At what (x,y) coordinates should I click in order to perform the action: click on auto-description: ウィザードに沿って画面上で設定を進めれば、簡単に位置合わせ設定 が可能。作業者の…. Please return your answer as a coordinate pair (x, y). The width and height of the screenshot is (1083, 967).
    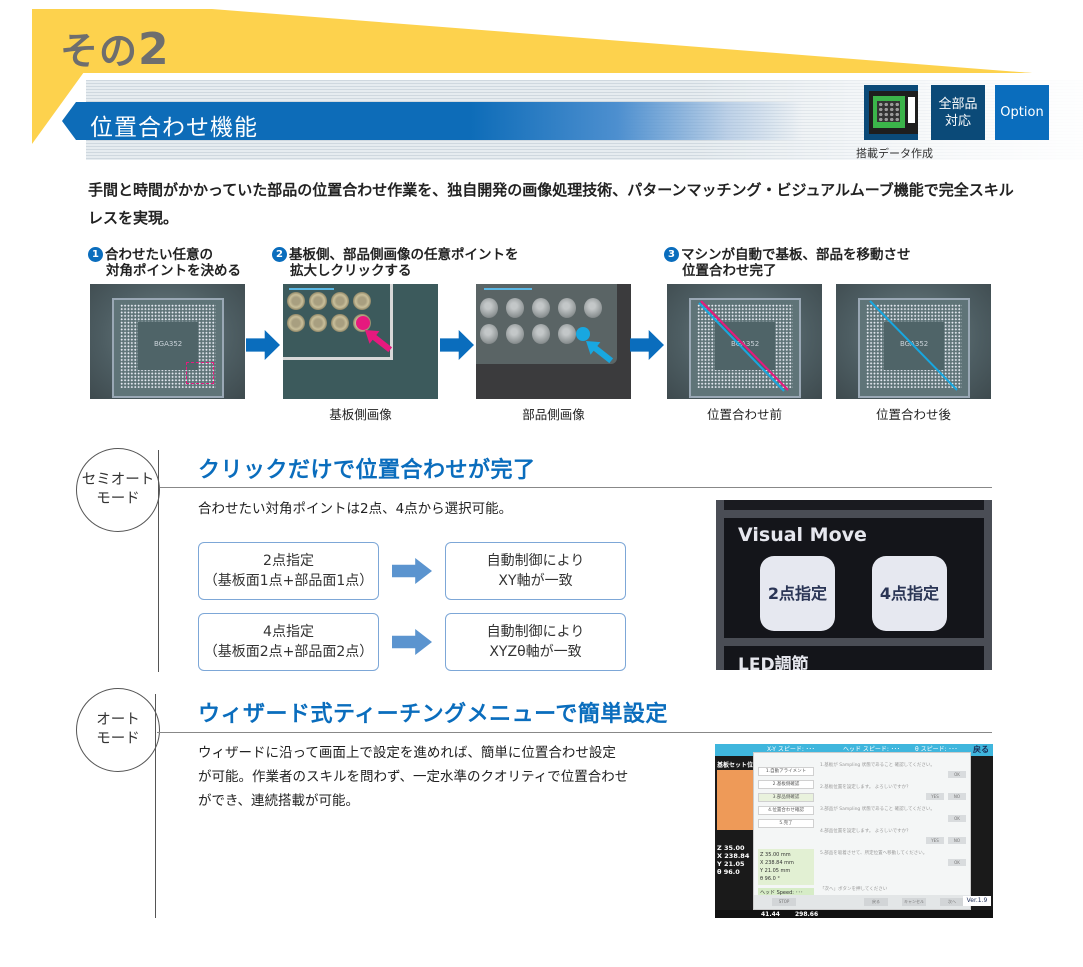
    Looking at the image, I should click on (413, 777).